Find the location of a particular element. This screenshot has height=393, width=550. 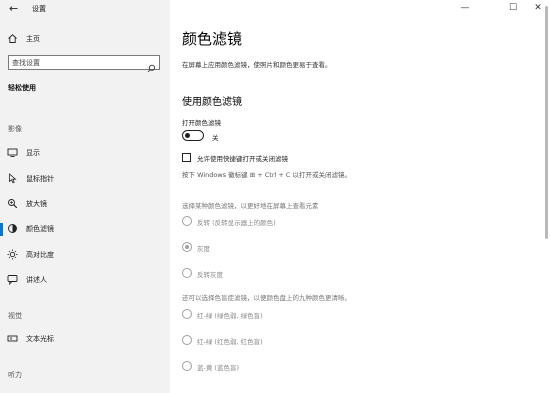

radio-grayscale is located at coordinates (187, 247).